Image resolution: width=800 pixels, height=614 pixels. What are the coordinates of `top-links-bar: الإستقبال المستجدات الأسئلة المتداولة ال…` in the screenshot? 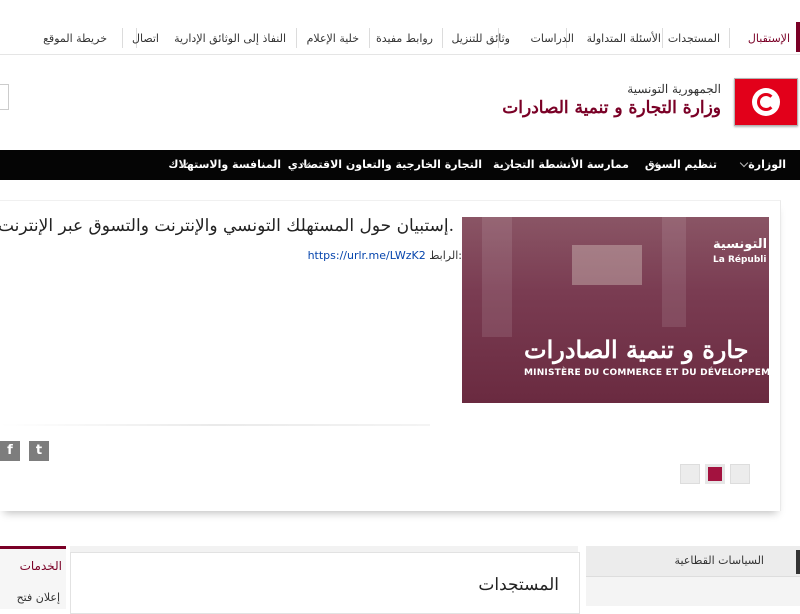 It's located at (400, 38).